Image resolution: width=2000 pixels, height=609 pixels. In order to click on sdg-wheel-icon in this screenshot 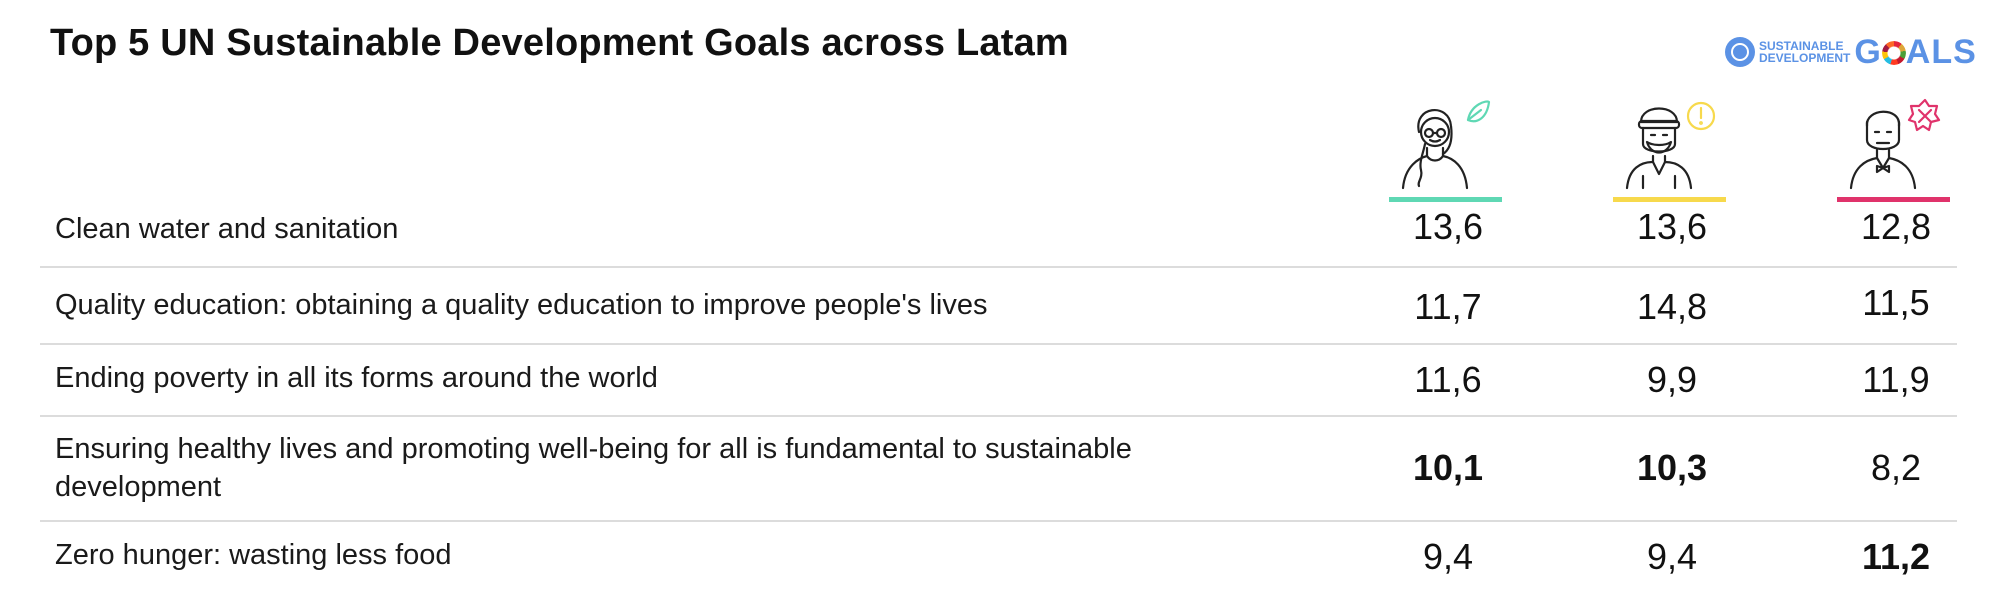, I will do `click(1893, 52)`.